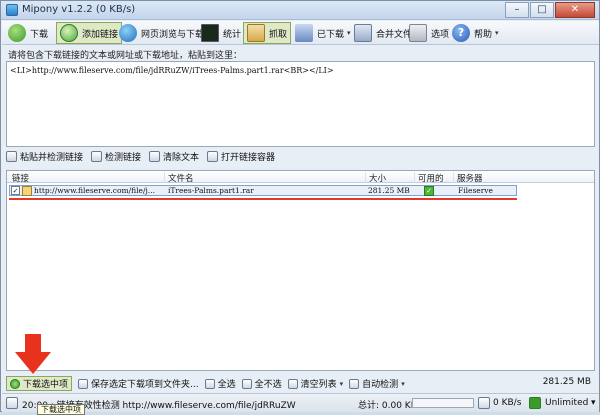 The height and width of the screenshot is (415, 600). I want to click on toolbar-options-button: 选项, so click(429, 33).